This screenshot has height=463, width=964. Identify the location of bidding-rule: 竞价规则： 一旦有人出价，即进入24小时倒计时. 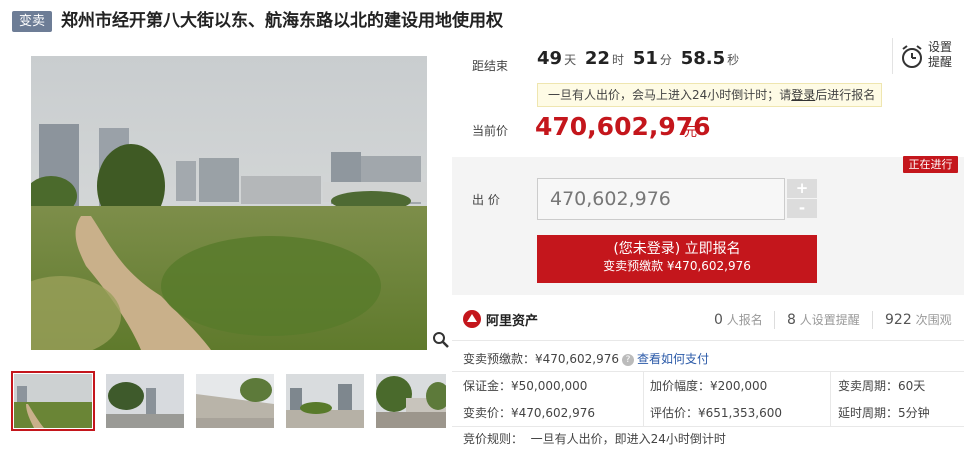
(594, 439).